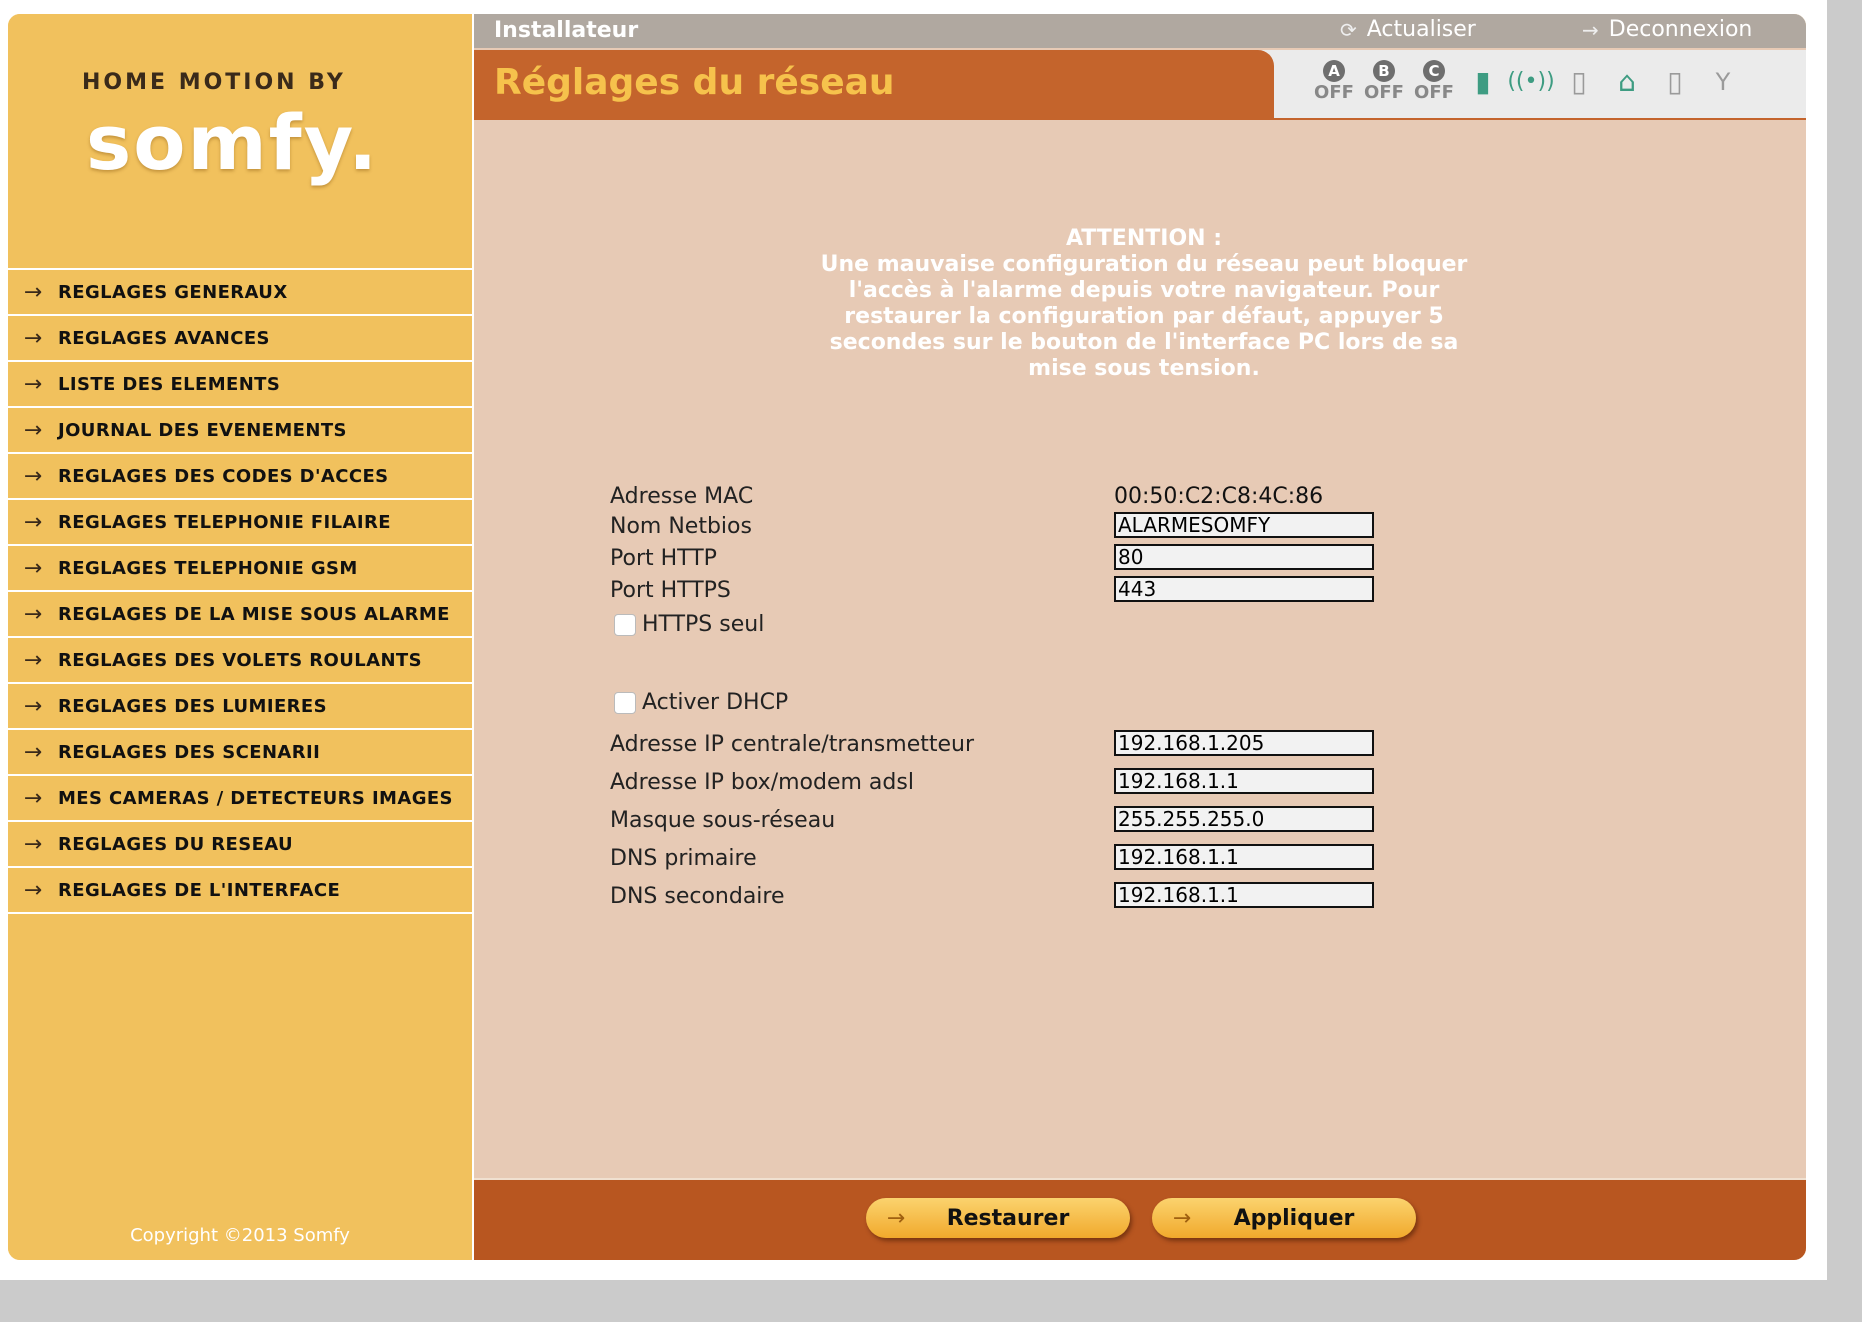 The width and height of the screenshot is (1862, 1322). What do you see at coordinates (1219, 496) in the screenshot?
I see `mac-value: 00:50:C2:C8:4C:86` at bounding box center [1219, 496].